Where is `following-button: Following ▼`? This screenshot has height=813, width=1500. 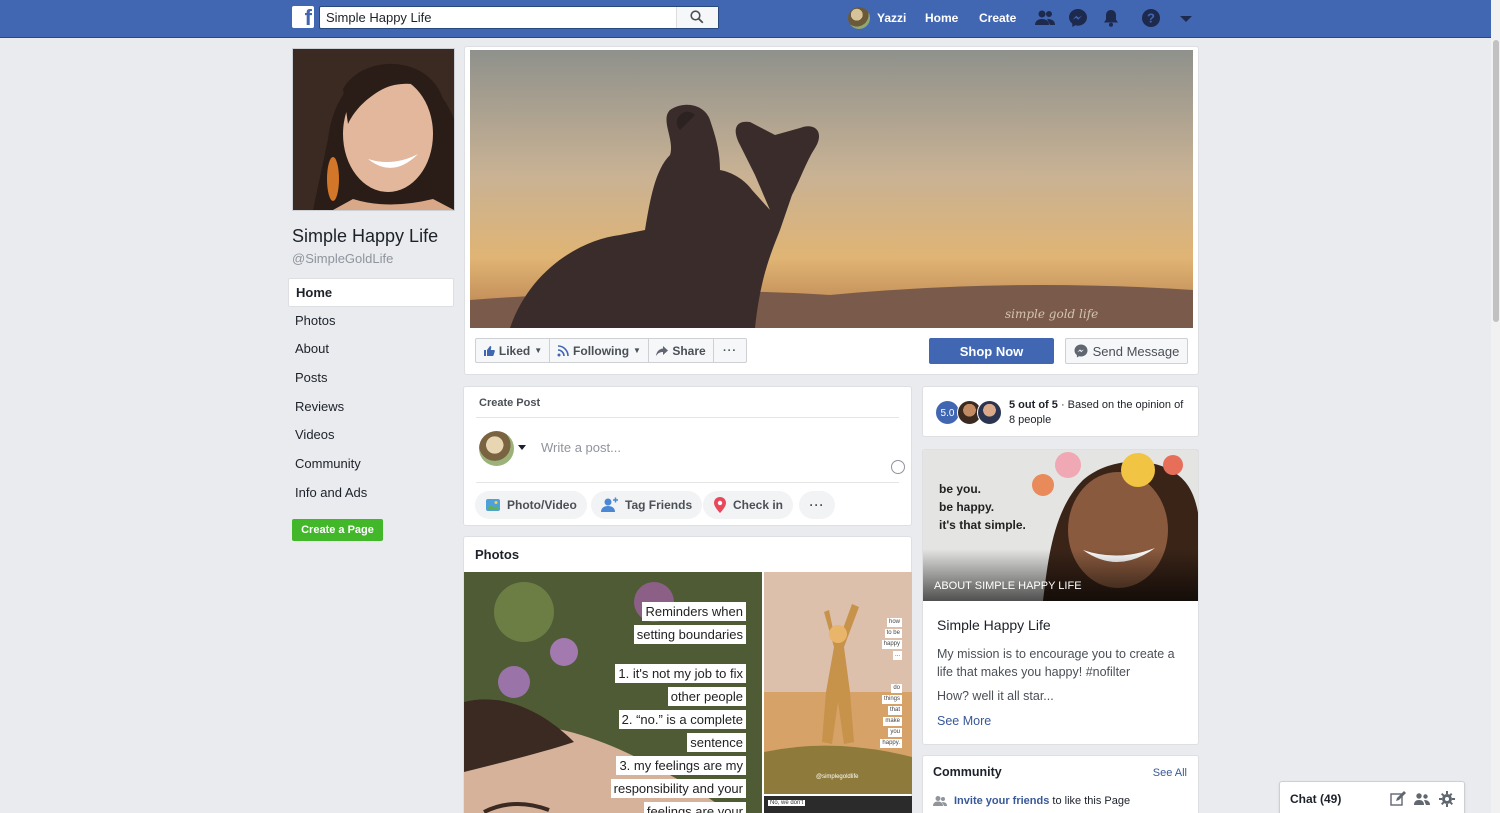 following-button: Following ▼ is located at coordinates (599, 350).